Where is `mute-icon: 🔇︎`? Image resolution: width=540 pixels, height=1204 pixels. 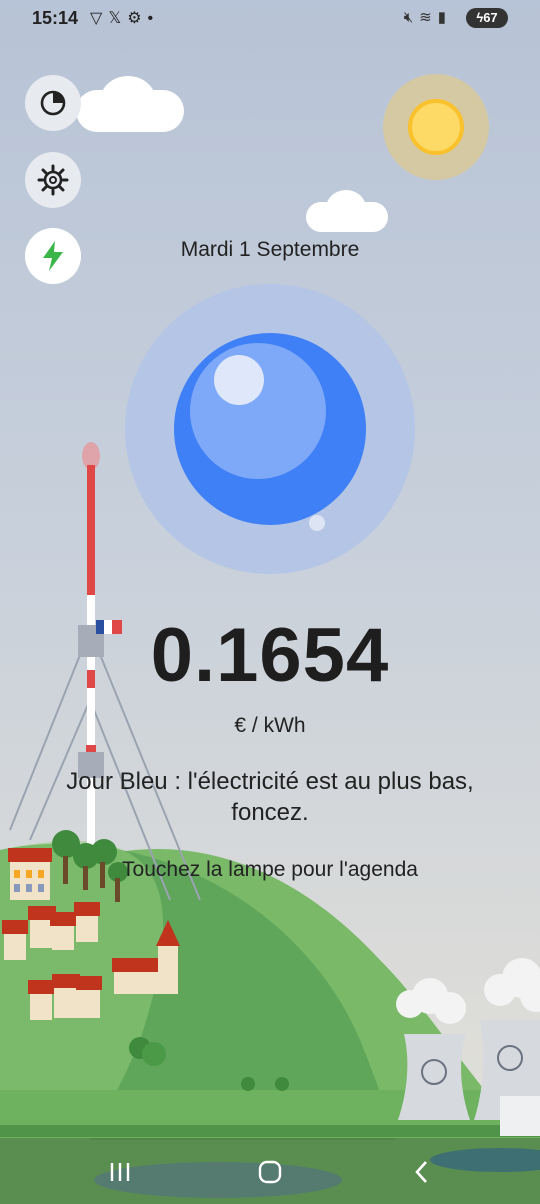 mute-icon: 🔇︎ is located at coordinates (411, 17).